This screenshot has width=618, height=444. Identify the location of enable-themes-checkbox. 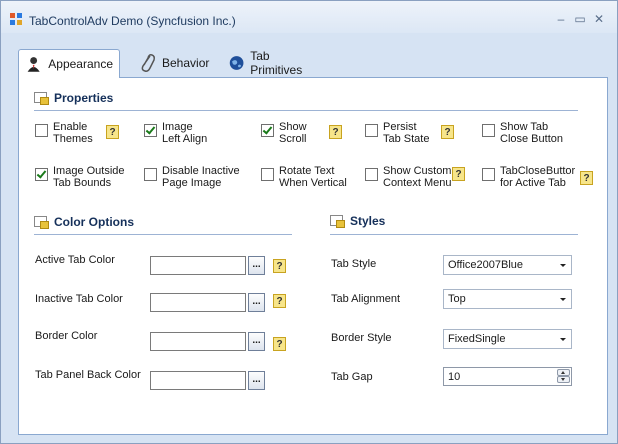
(41, 130).